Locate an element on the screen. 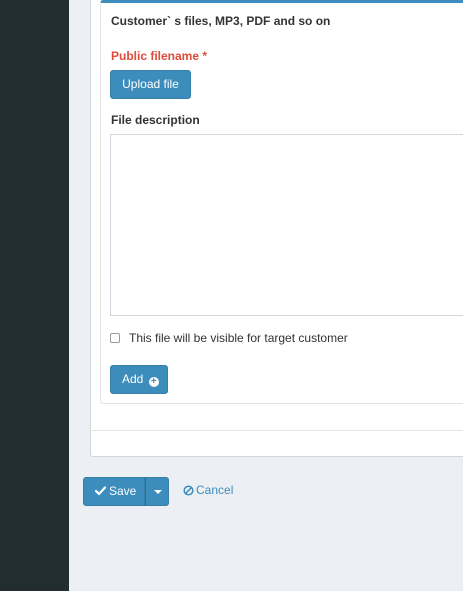  plus-circle-icon: + is located at coordinates (153, 382).